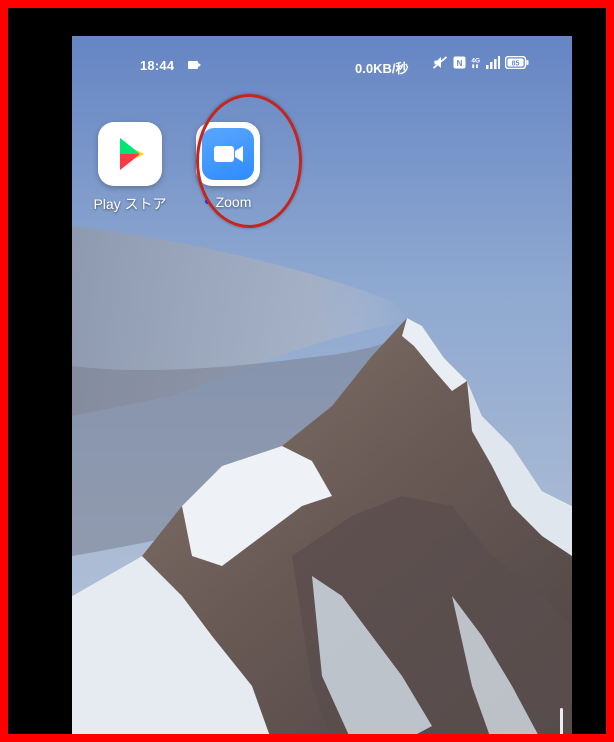 Image resolution: width=614 pixels, height=742 pixels. What do you see at coordinates (382, 68) in the screenshot?
I see `network-speed: 0.0KB/秒` at bounding box center [382, 68].